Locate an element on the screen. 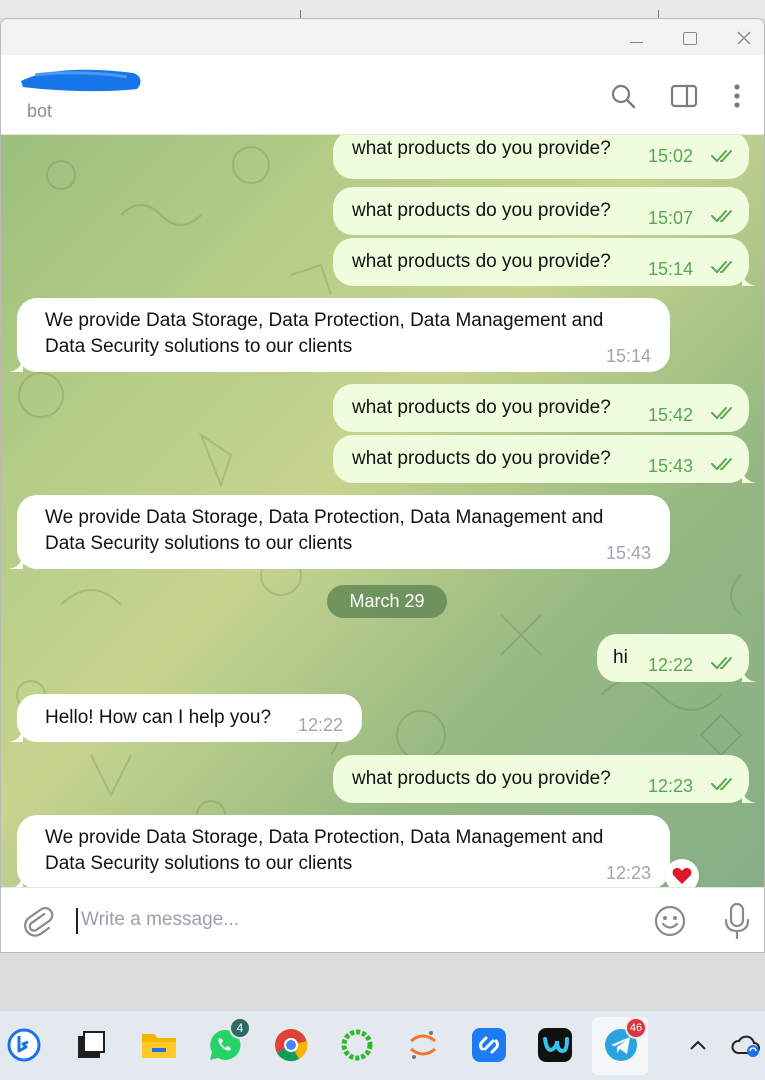 This screenshot has width=765, height=1080. link-app-icon is located at coordinates (489, 1045).